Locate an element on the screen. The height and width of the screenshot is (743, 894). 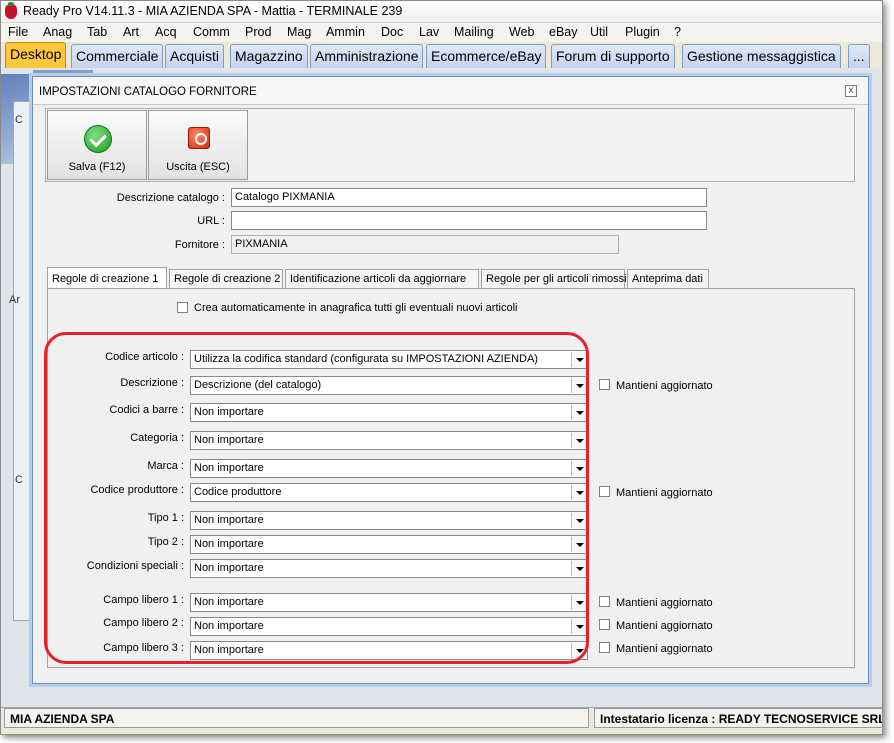
save-button: Salva (F12) is located at coordinates (97, 145).